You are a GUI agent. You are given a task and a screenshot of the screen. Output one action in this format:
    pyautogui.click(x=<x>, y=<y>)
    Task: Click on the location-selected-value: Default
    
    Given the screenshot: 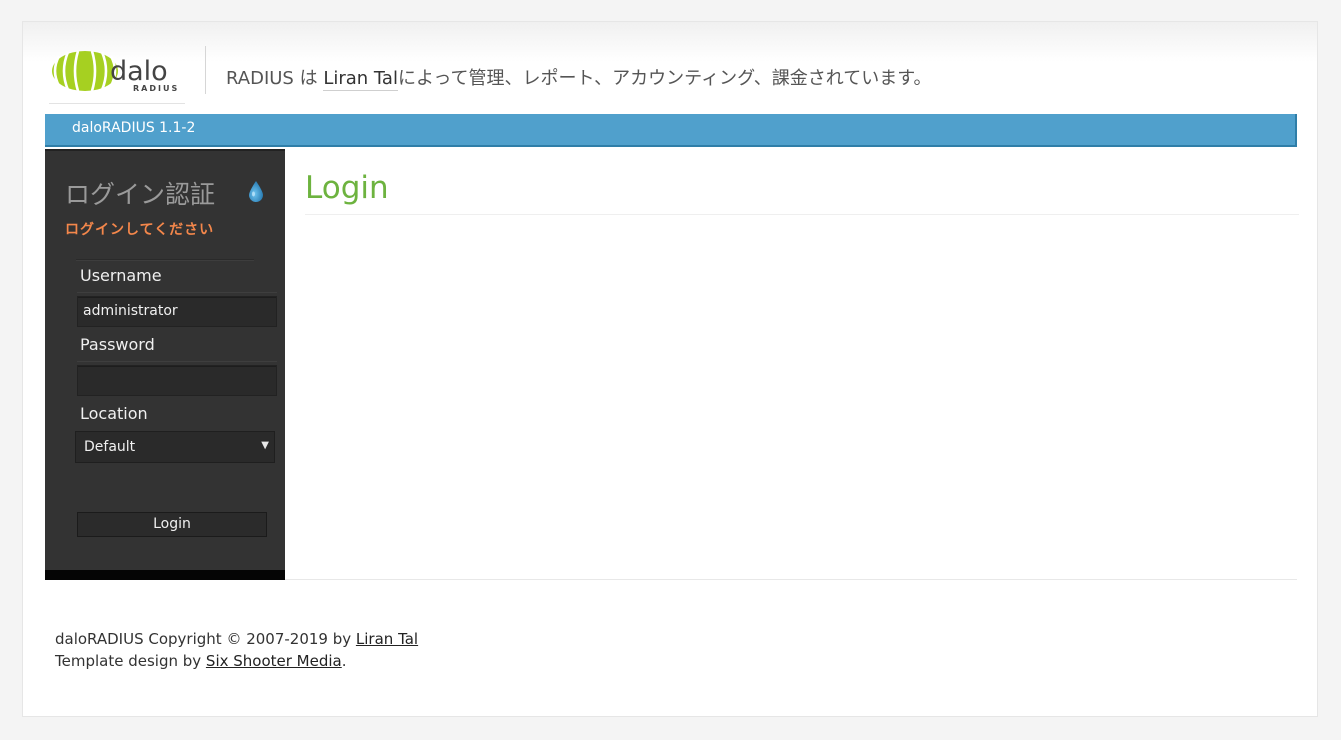 What is the action you would take?
    pyautogui.click(x=110, y=447)
    